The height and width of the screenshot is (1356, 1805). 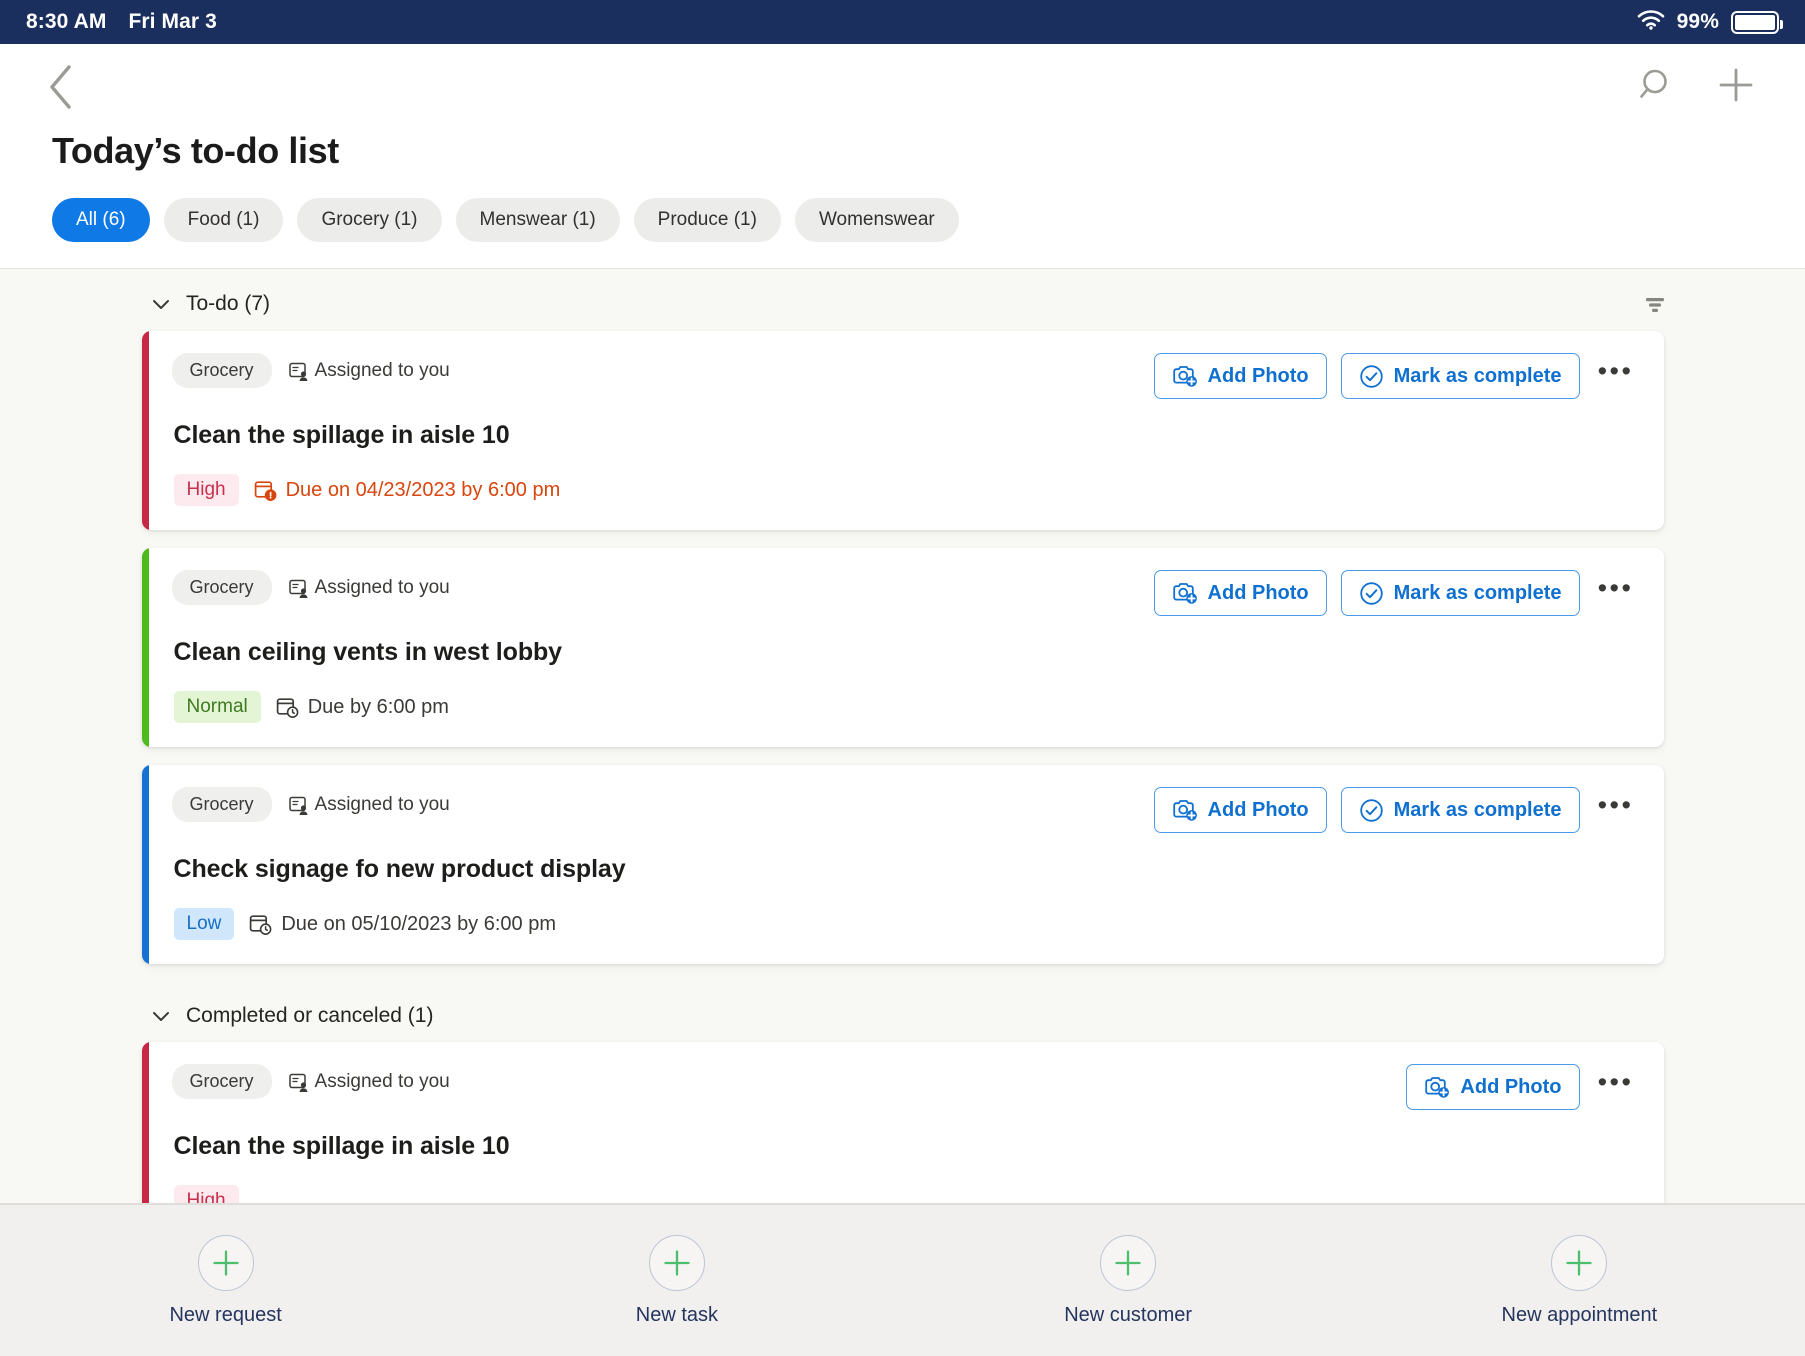 I want to click on filter-chip-womenswear: Womenswear, so click(x=876, y=220).